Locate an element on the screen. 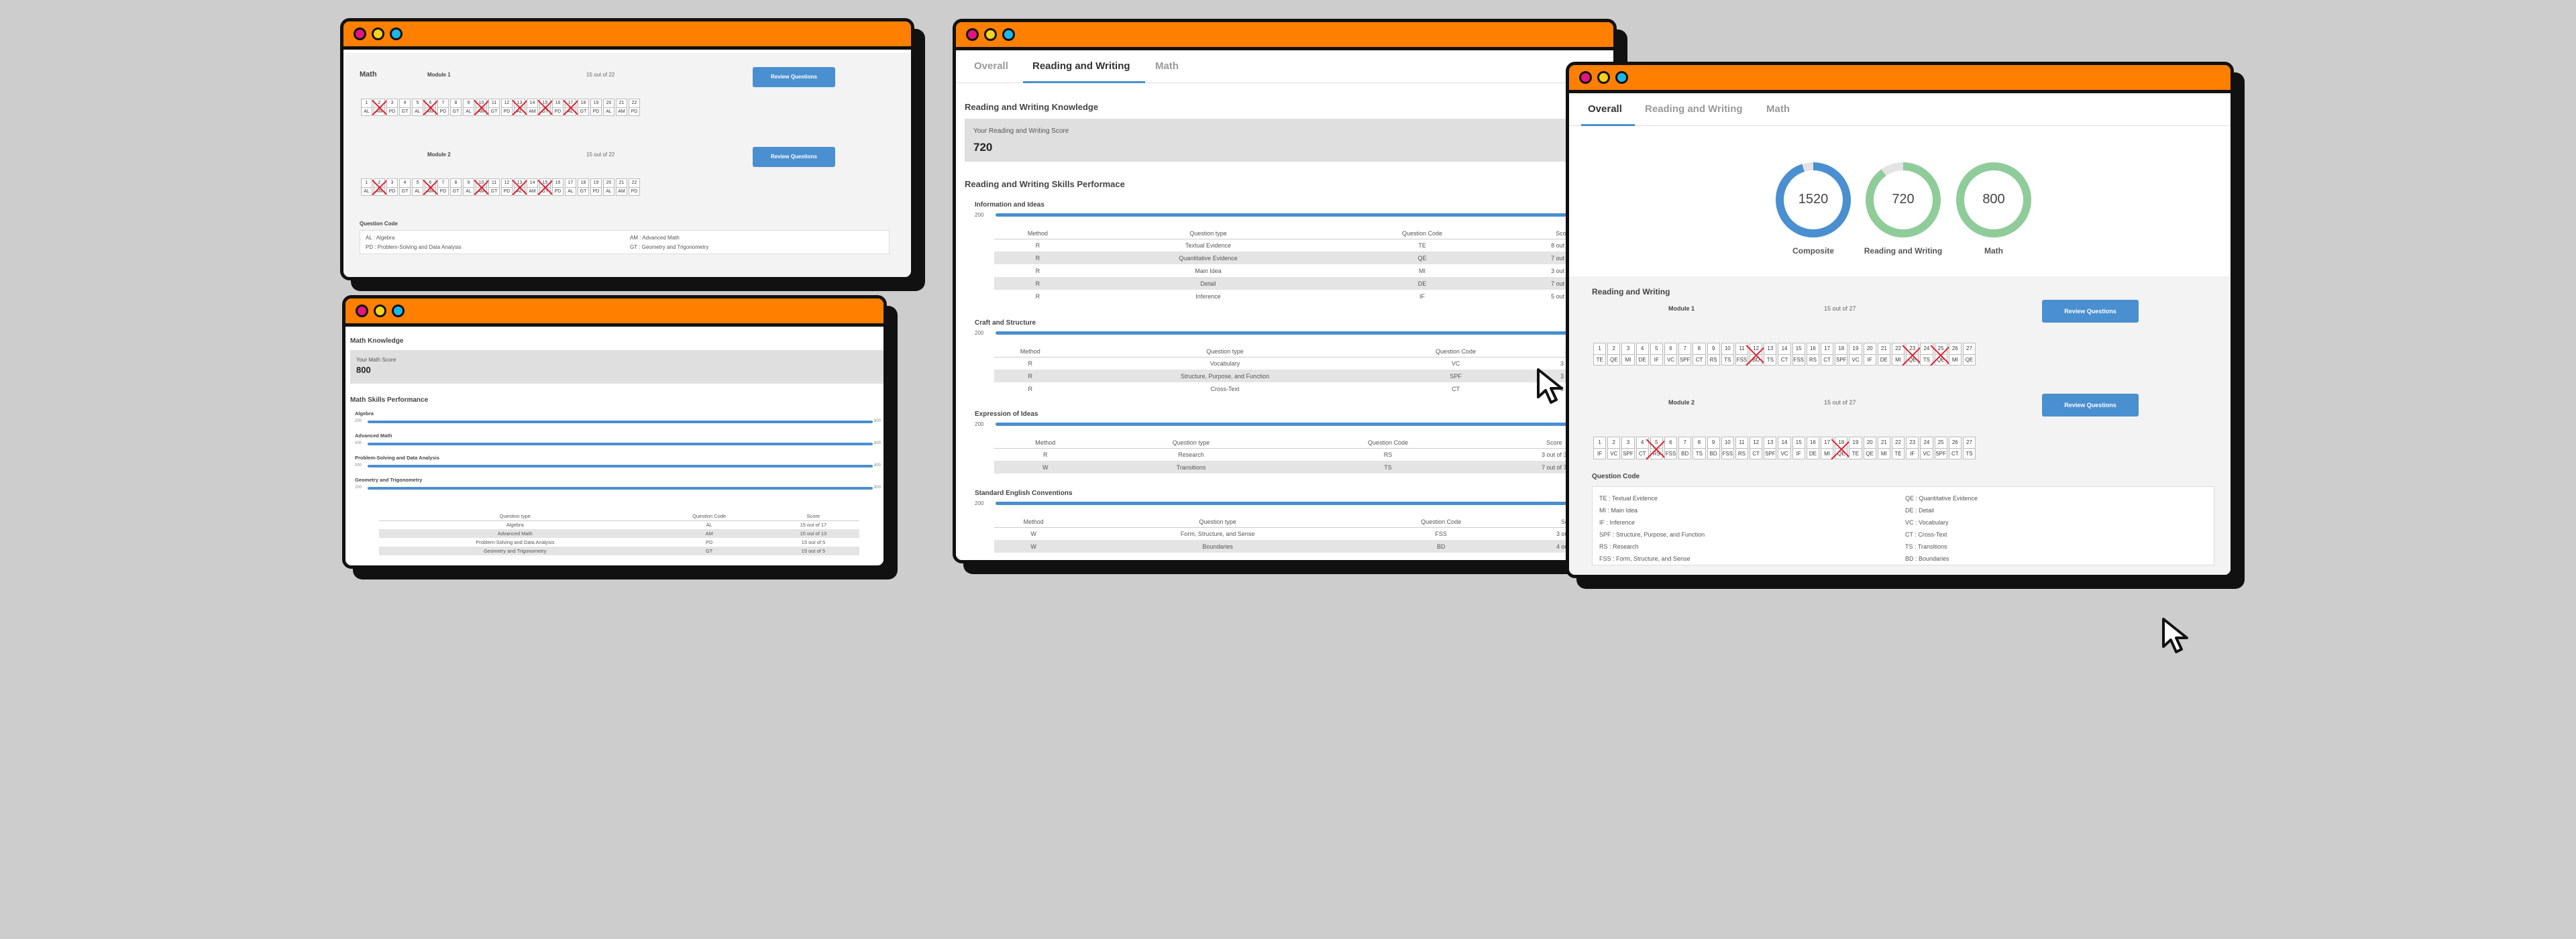  review-questions-button: Review Questions is located at coordinates (794, 77).